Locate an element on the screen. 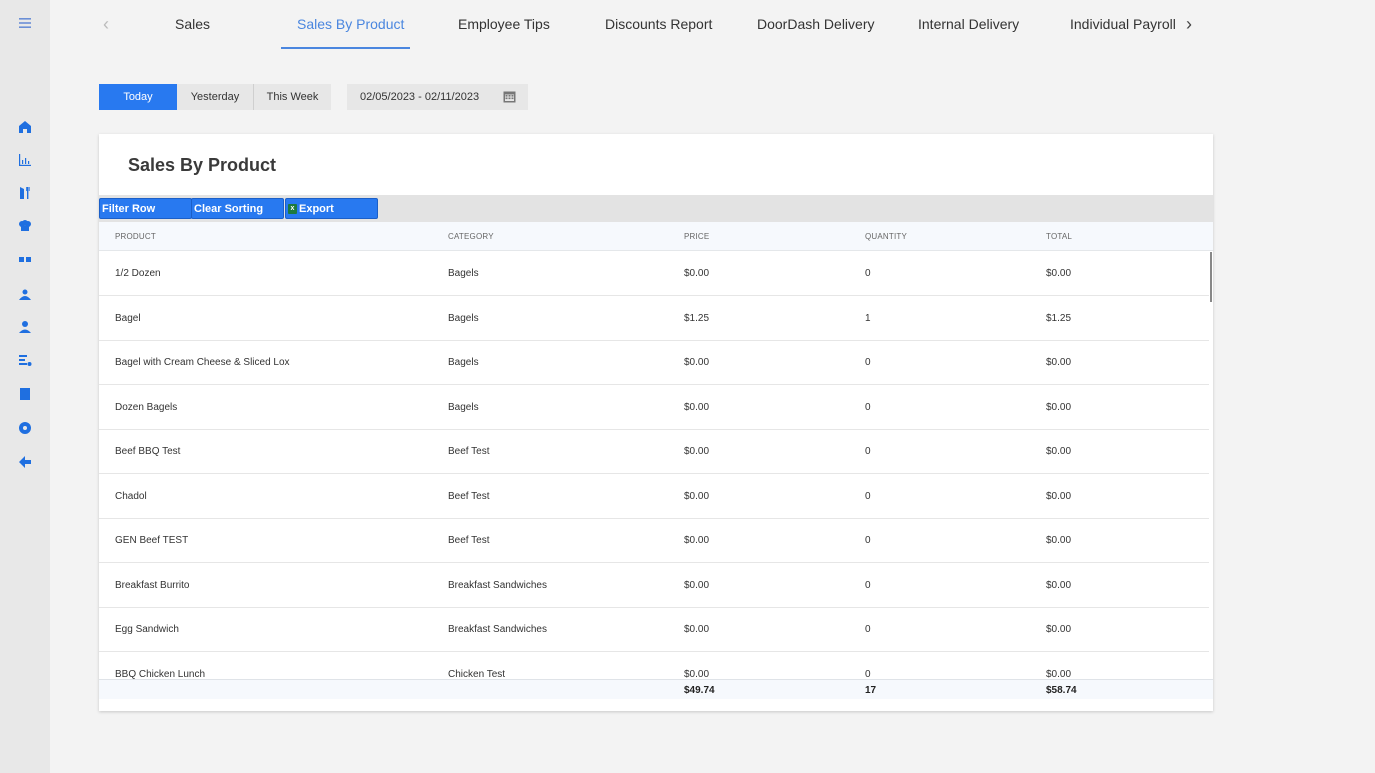 The height and width of the screenshot is (773, 1375). column-header-price: PRICE is located at coordinates (696, 236).